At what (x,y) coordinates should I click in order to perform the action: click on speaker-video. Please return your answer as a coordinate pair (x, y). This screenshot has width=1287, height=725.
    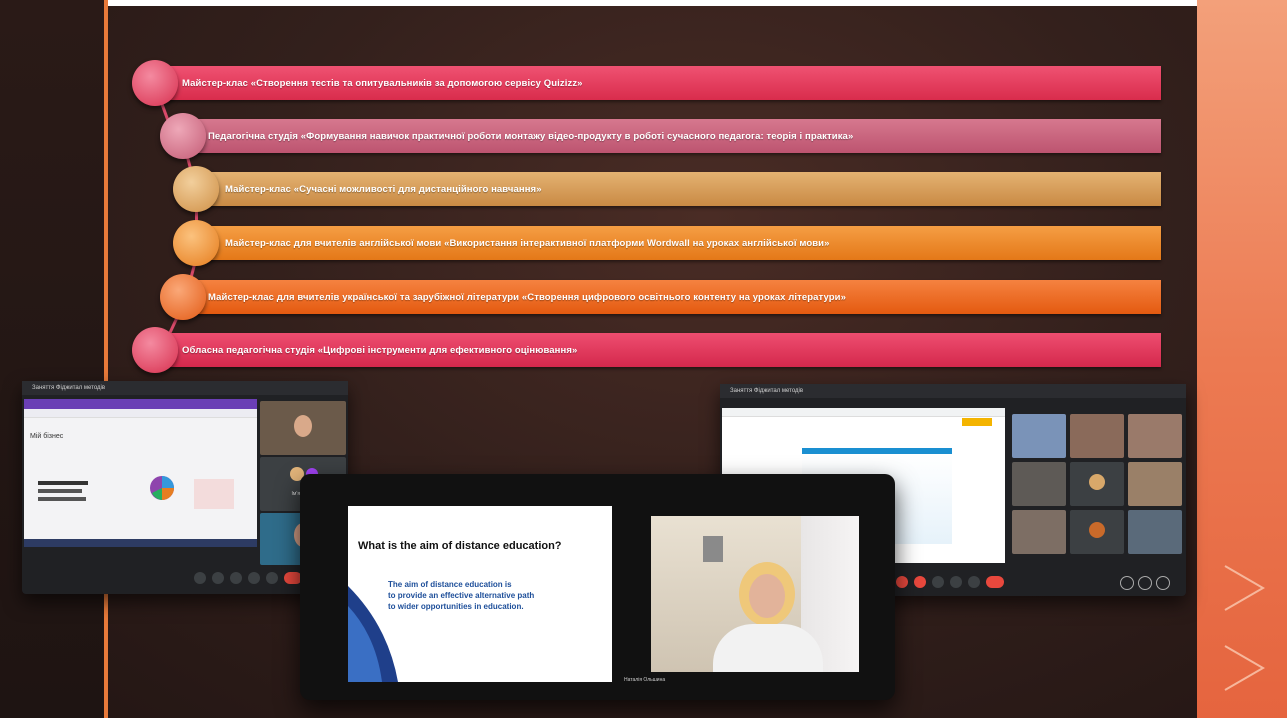
    Looking at the image, I should click on (755, 594).